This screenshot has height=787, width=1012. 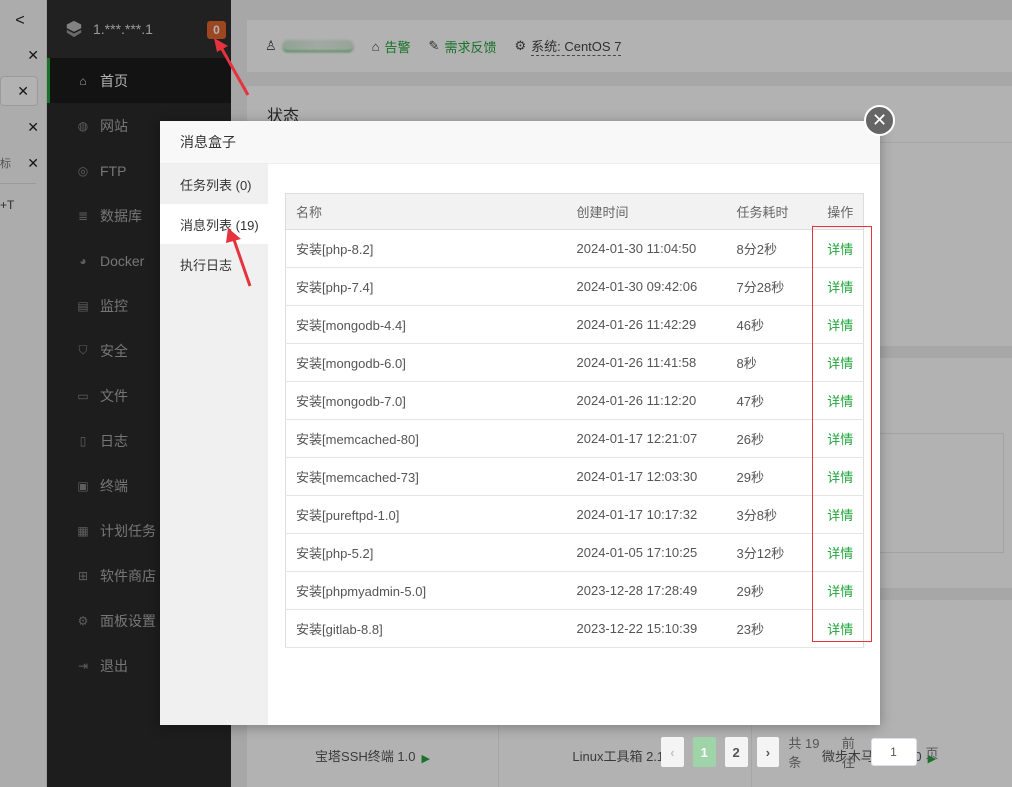 I want to click on row-time: 2024-01-17 10:17:32, so click(x=646, y=514).